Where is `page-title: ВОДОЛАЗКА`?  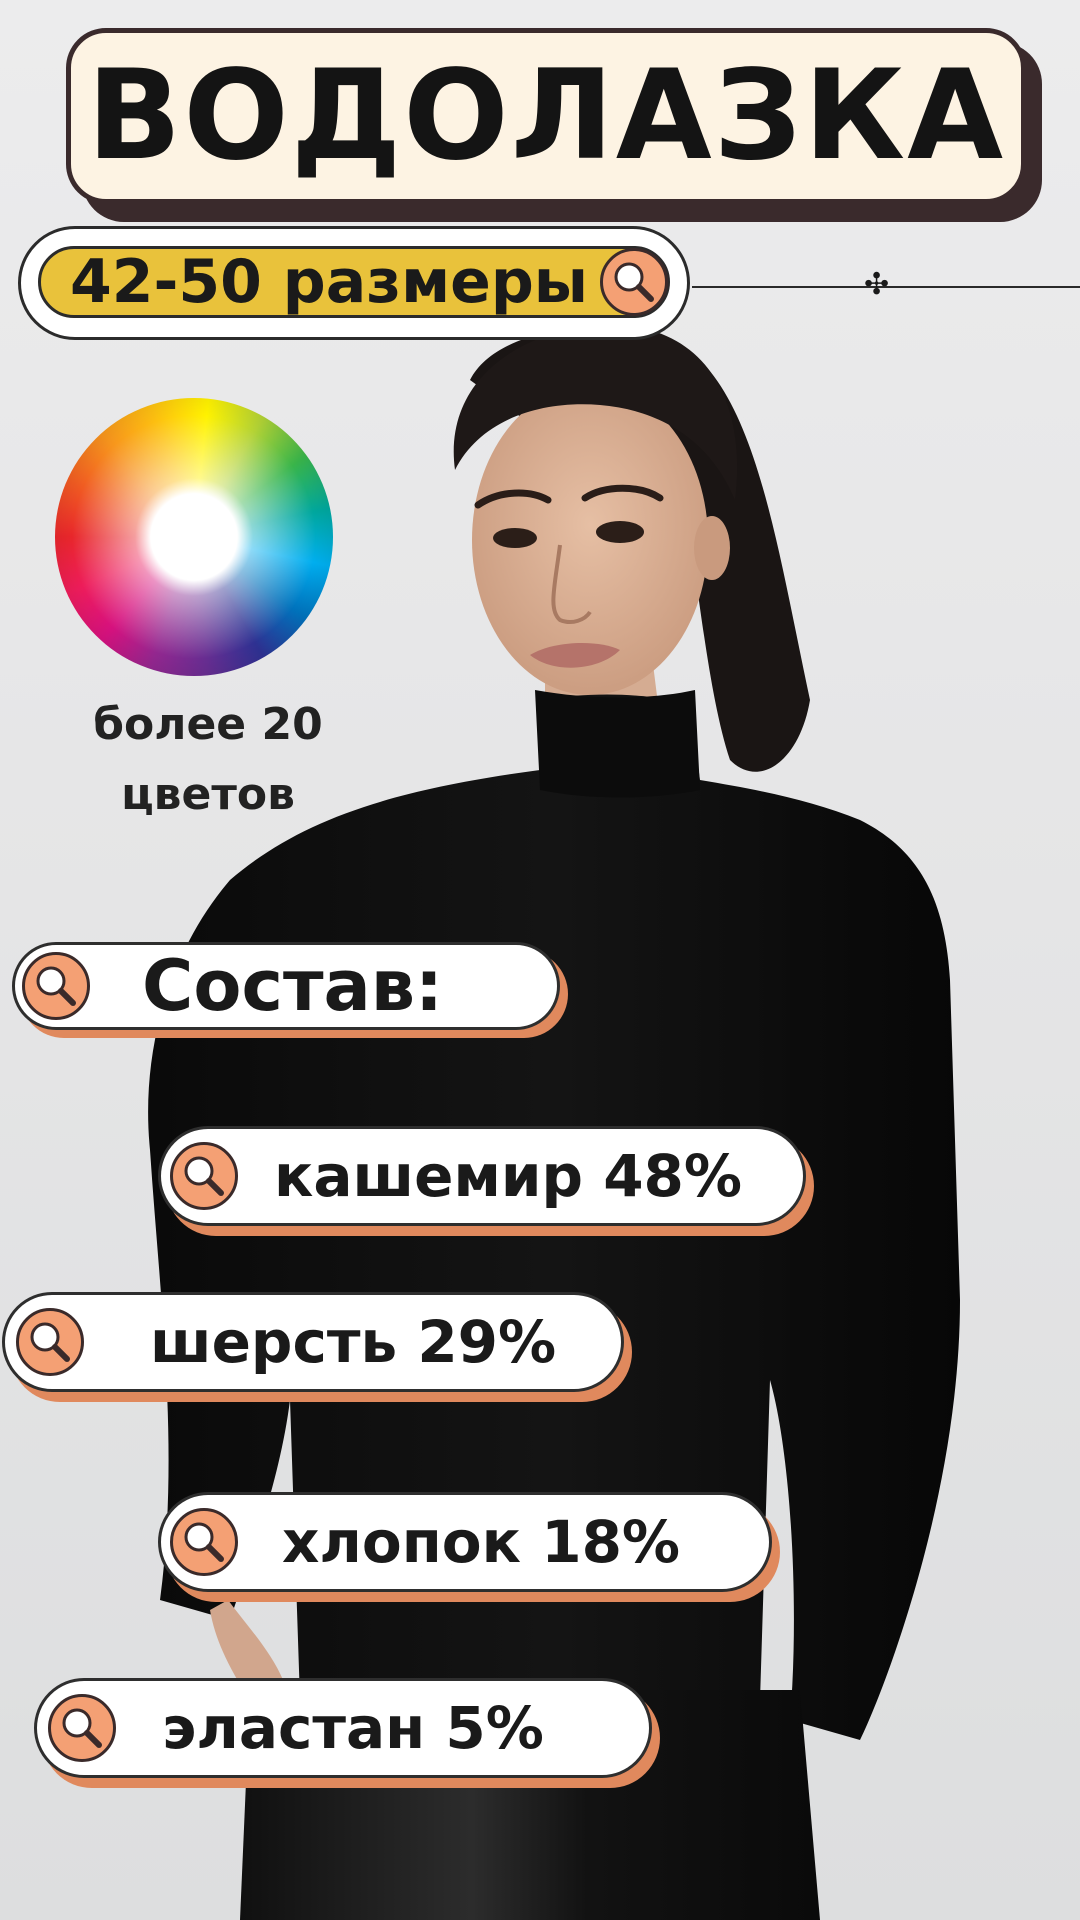 page-title: ВОДОЛАЗКА is located at coordinates (546, 116).